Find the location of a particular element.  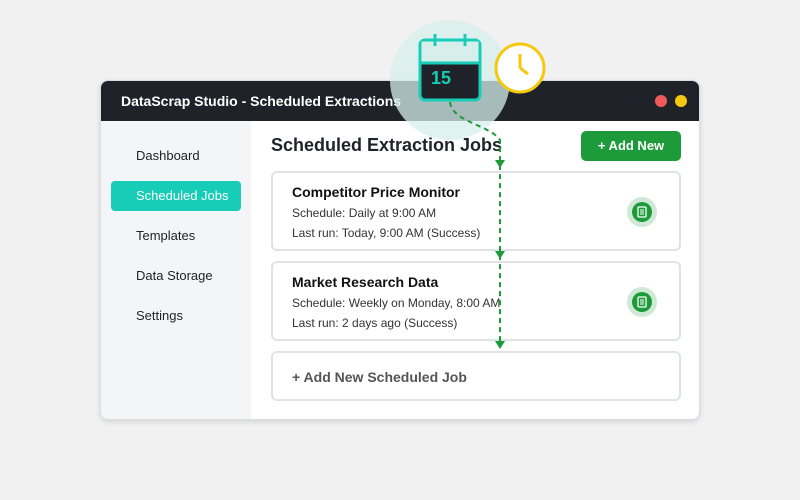

sidebar-item-data-storage: Data Storage is located at coordinates (176, 276).